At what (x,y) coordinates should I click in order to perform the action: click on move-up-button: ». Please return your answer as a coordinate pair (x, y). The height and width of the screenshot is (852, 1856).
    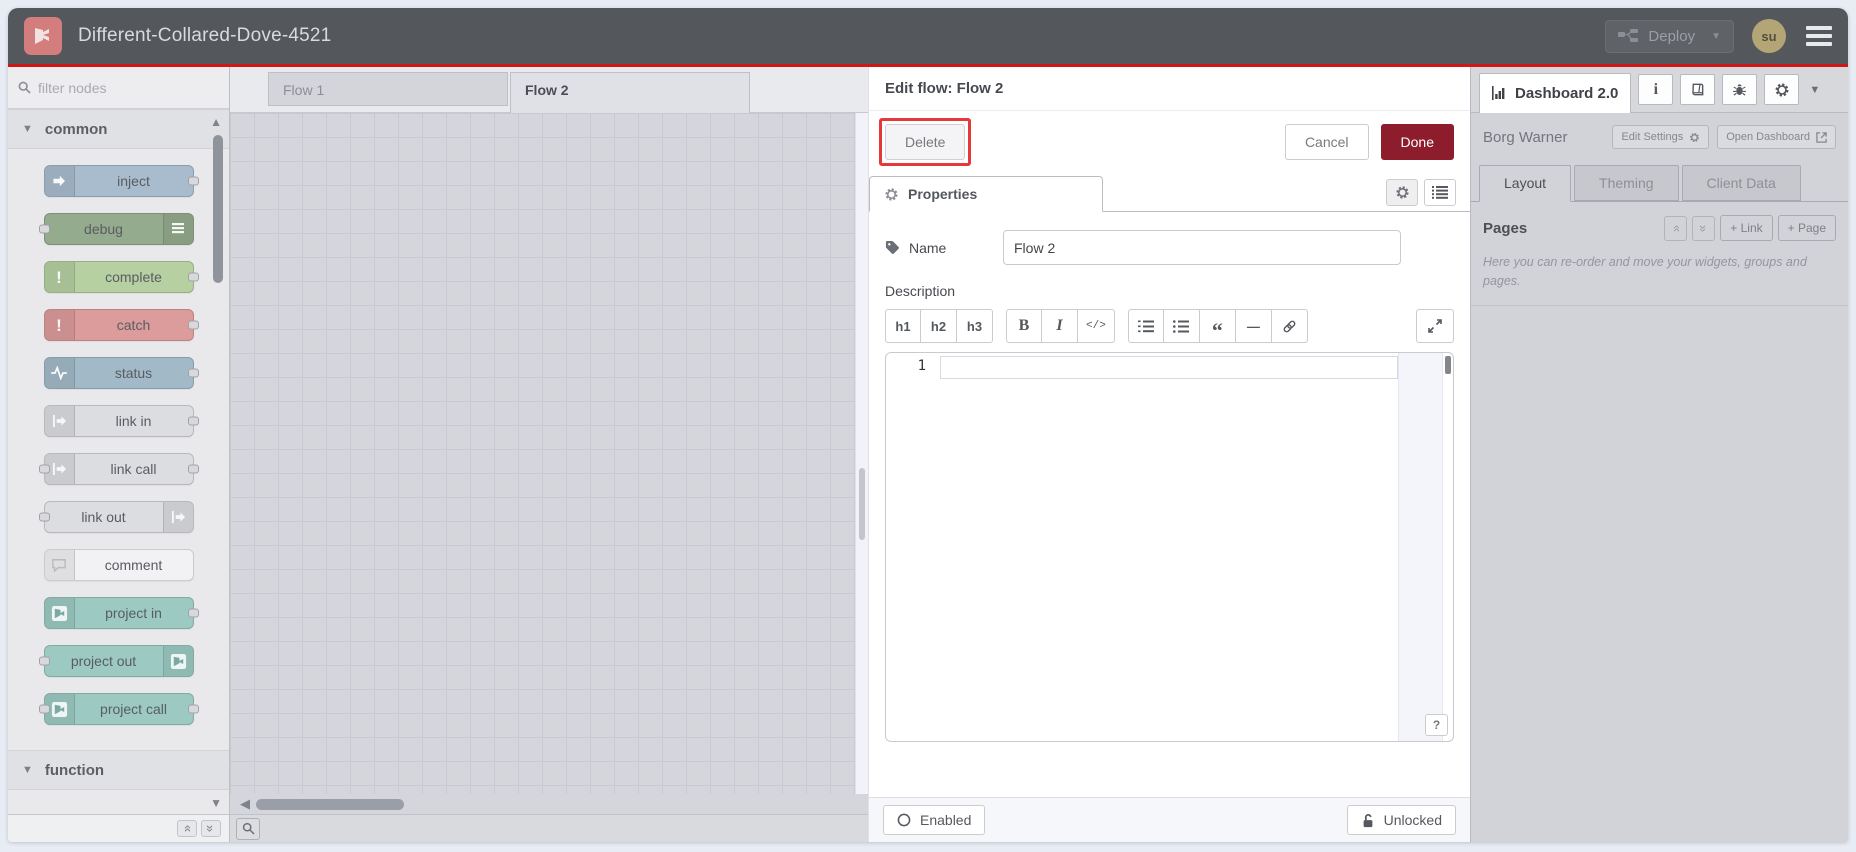
    Looking at the image, I should click on (1675, 228).